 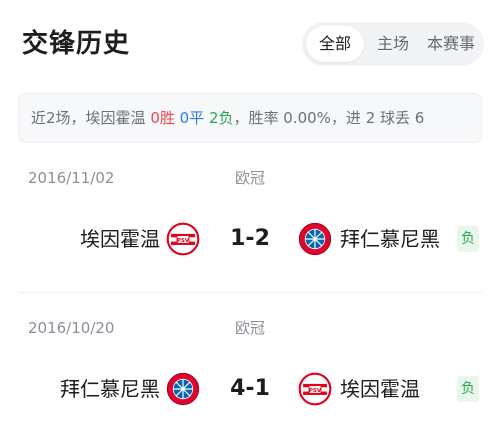 I want to click on tab-this-competition: 本赛事, so click(x=451, y=44).